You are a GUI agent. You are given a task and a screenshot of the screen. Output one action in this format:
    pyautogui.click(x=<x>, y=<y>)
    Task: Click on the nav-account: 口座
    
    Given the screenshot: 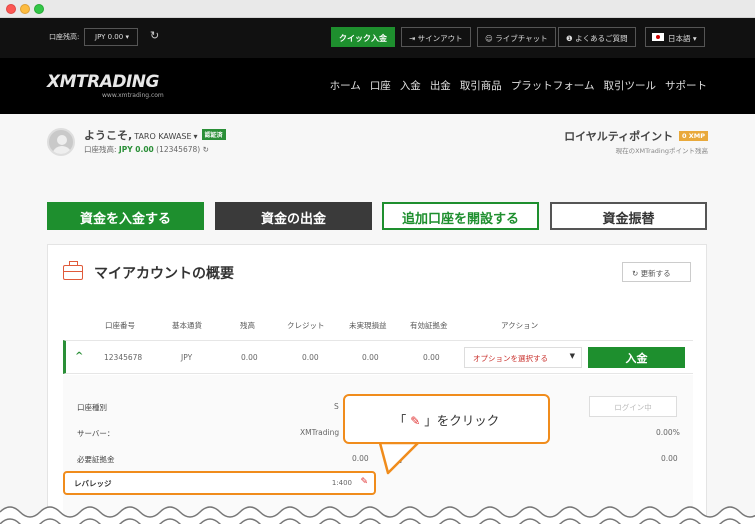 What is the action you would take?
    pyautogui.click(x=380, y=85)
    